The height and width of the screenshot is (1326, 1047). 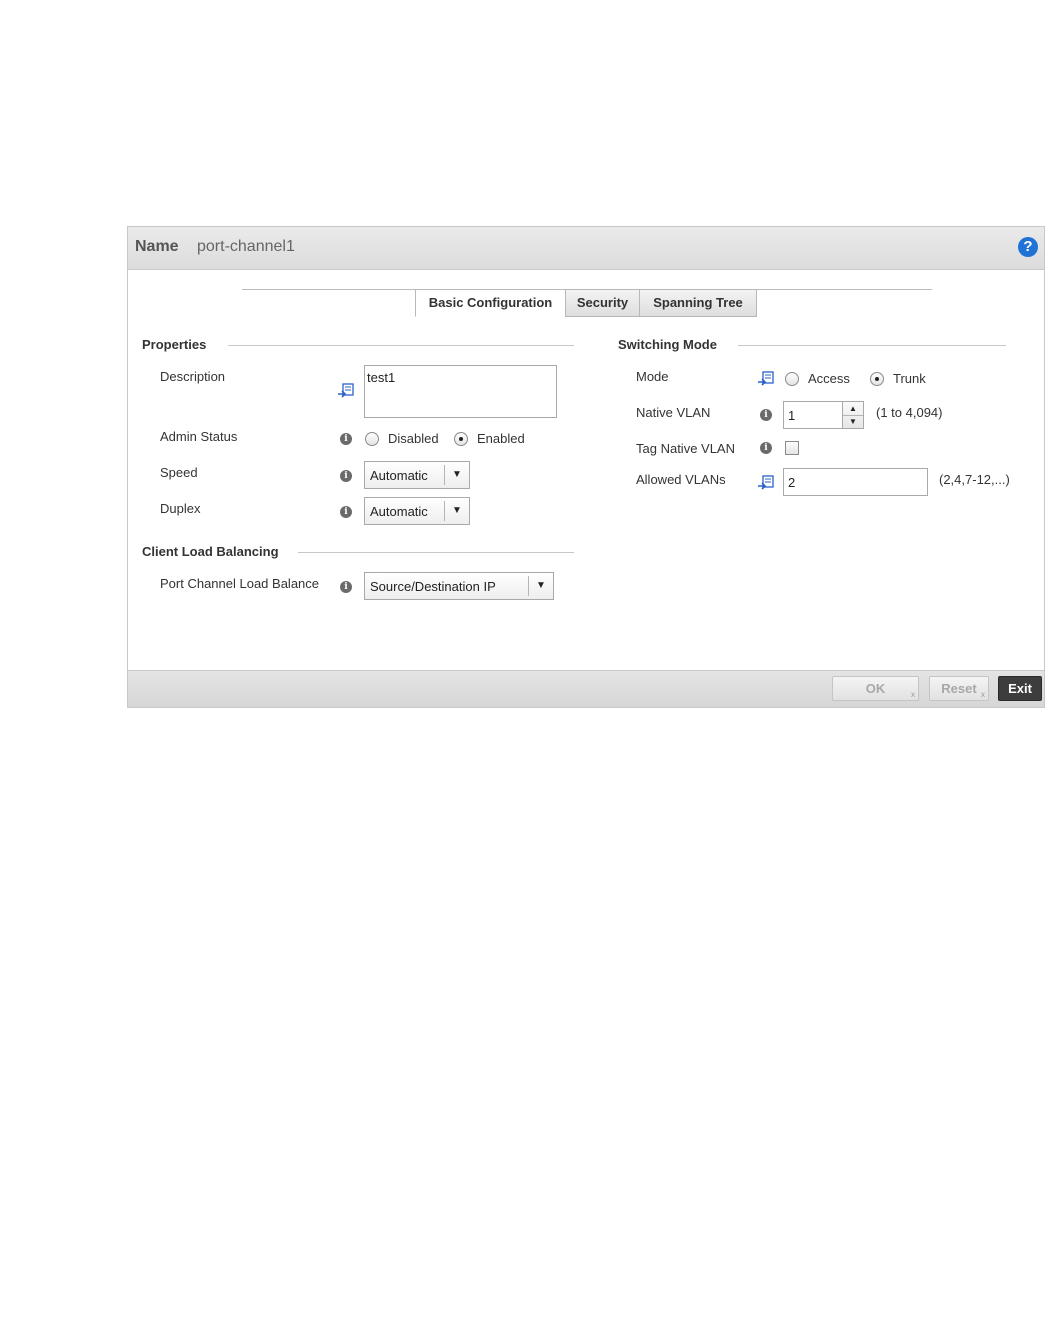 I want to click on properties-rule, so click(x=401, y=345).